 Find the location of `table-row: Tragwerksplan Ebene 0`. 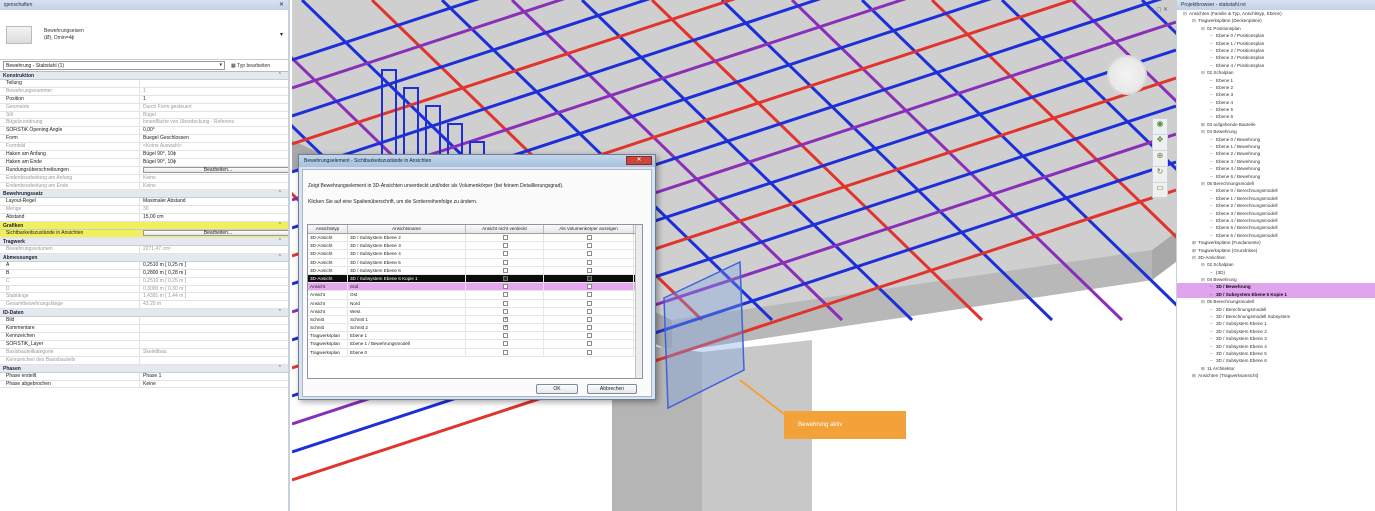

table-row: Tragwerksplan Ebene 0 is located at coordinates (475, 352).